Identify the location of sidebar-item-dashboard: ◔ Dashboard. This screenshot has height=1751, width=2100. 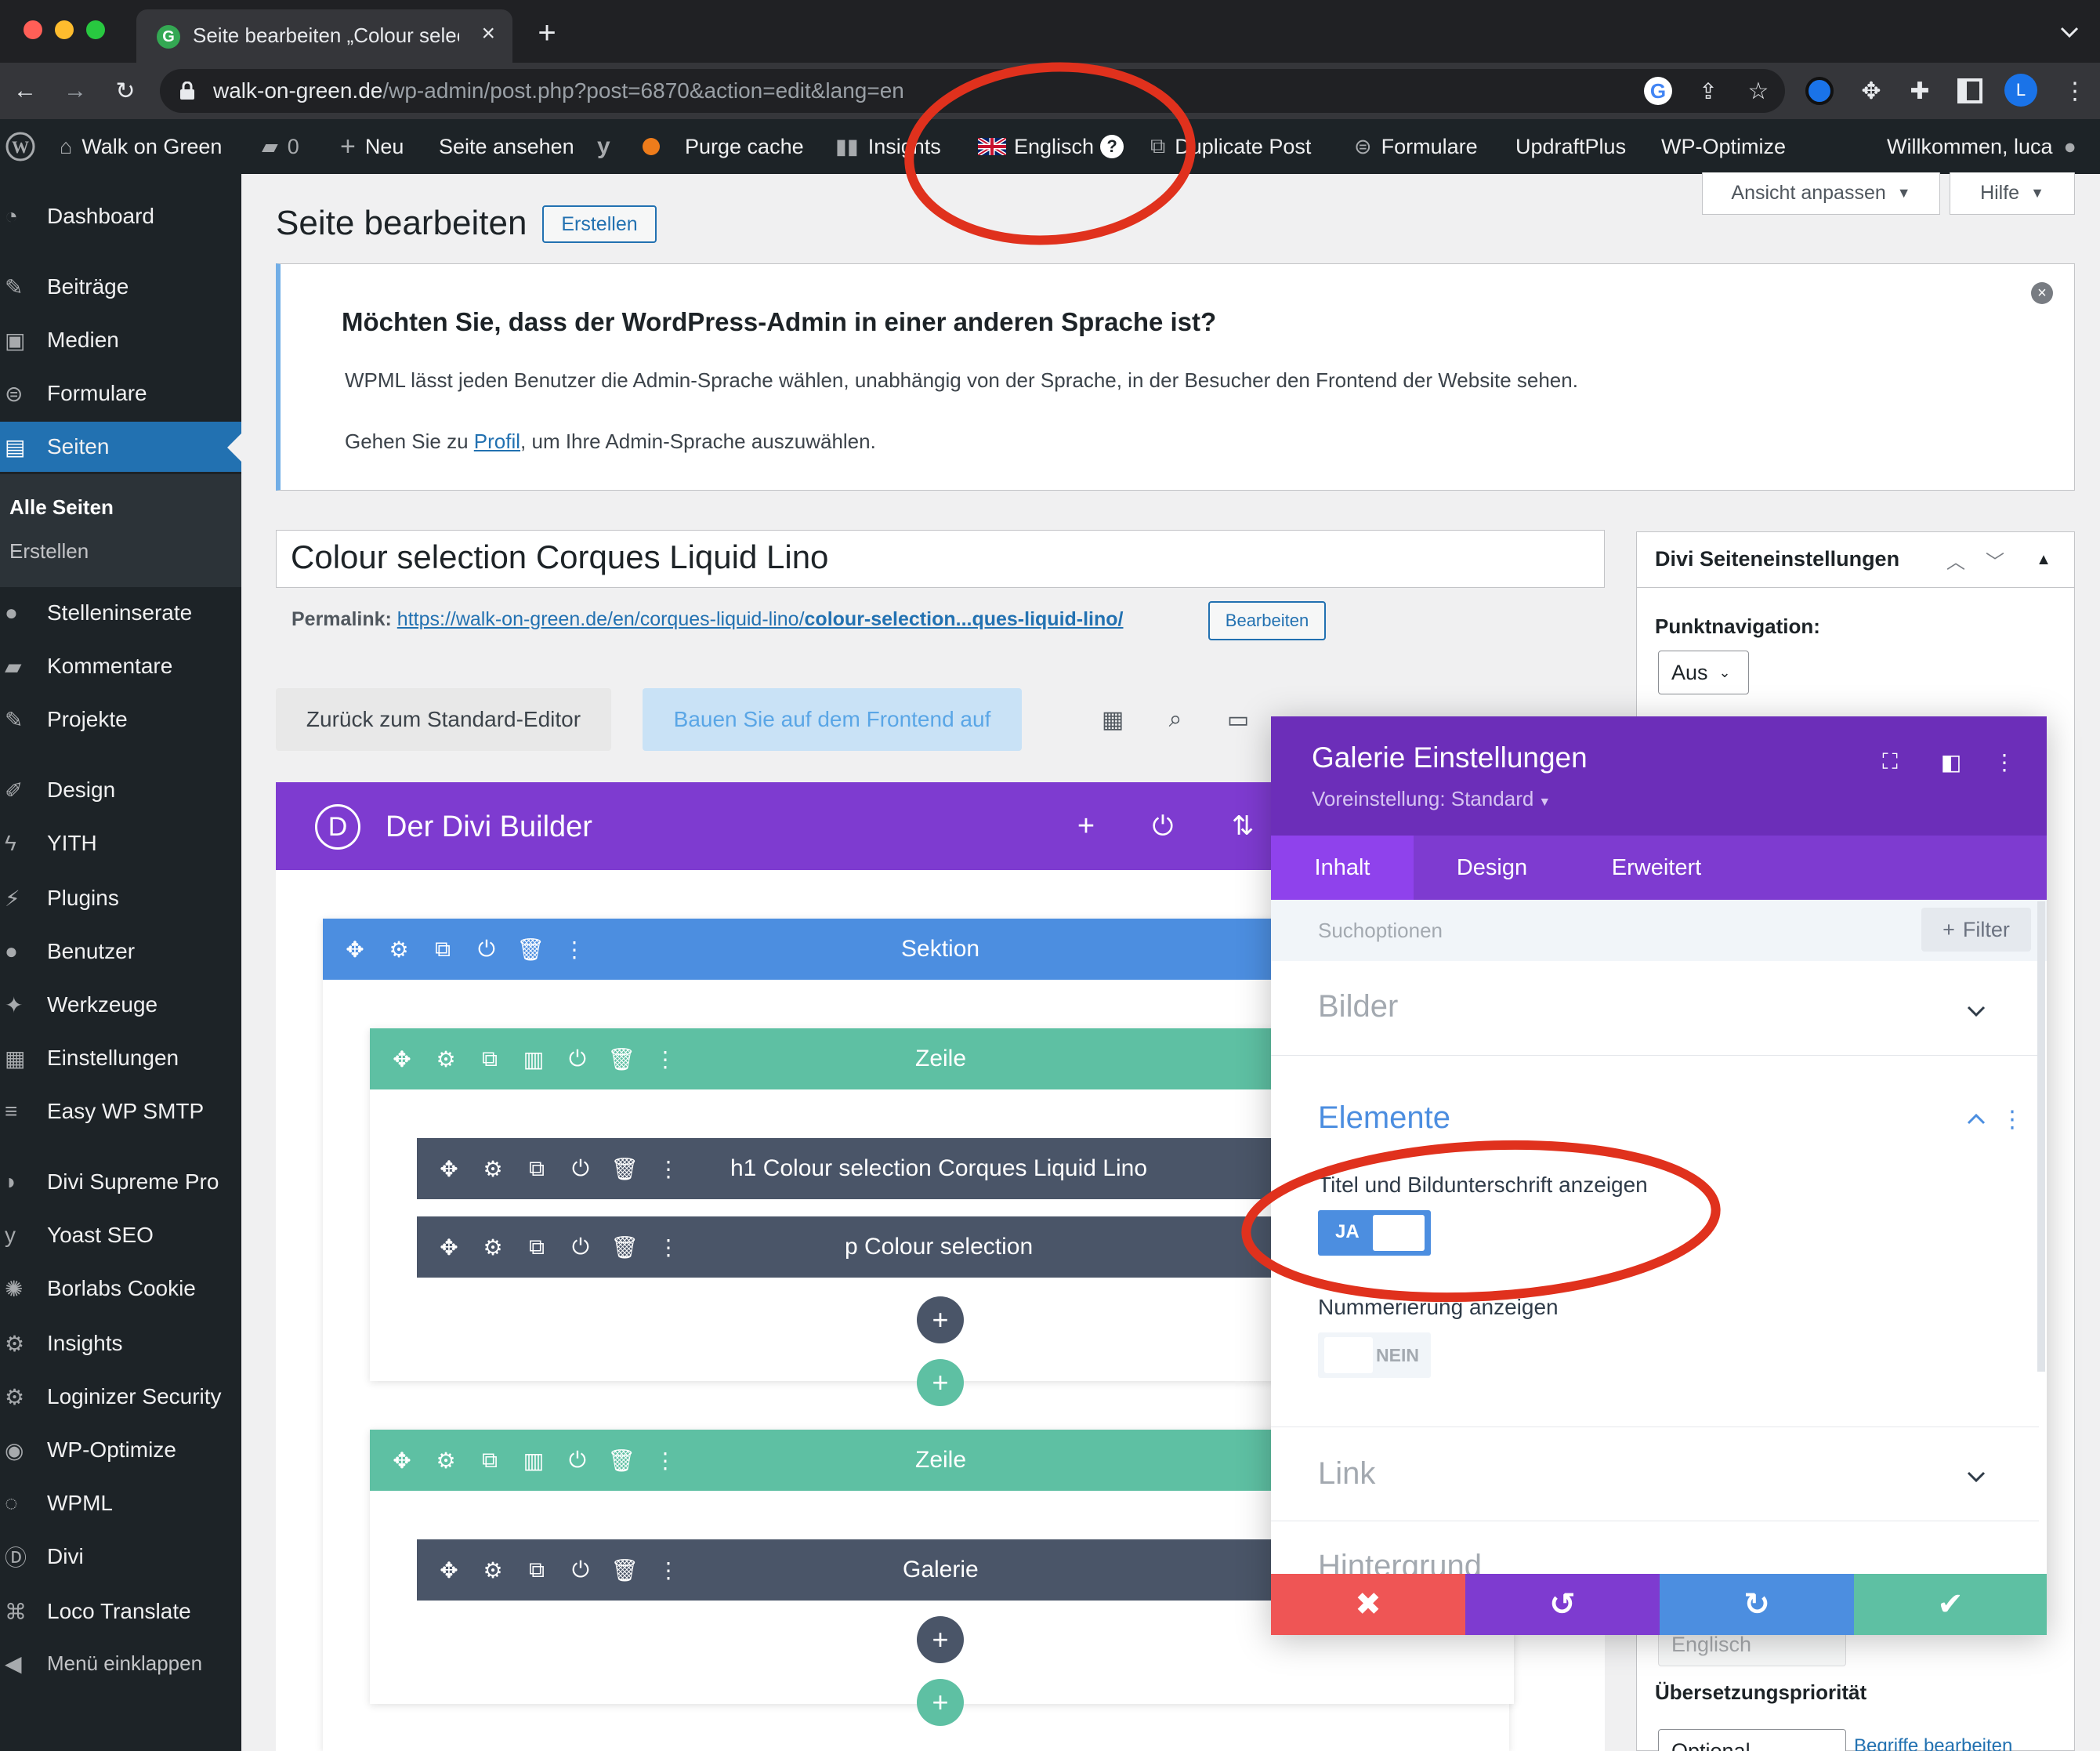
(120, 216).